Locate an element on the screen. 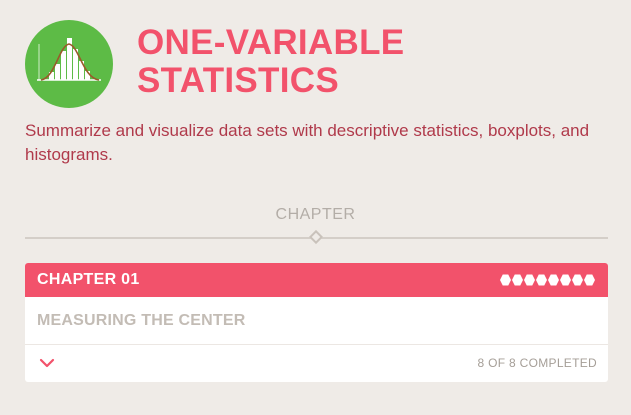  chapter-number: CHAPTER 01 is located at coordinates (88, 279).